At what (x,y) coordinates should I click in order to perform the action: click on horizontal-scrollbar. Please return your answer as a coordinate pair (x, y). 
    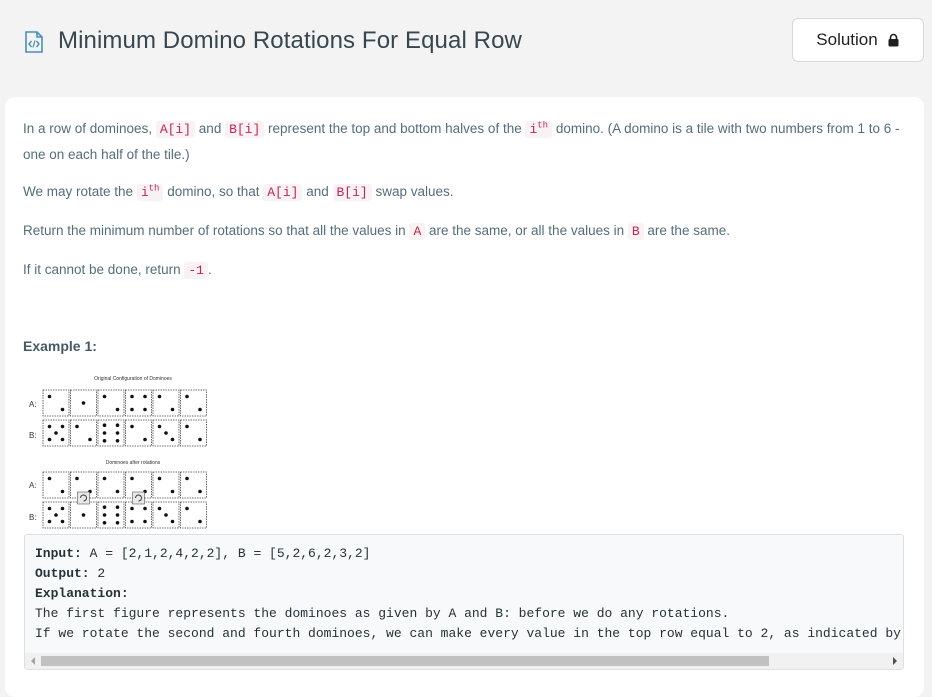
    Looking at the image, I should click on (464, 661).